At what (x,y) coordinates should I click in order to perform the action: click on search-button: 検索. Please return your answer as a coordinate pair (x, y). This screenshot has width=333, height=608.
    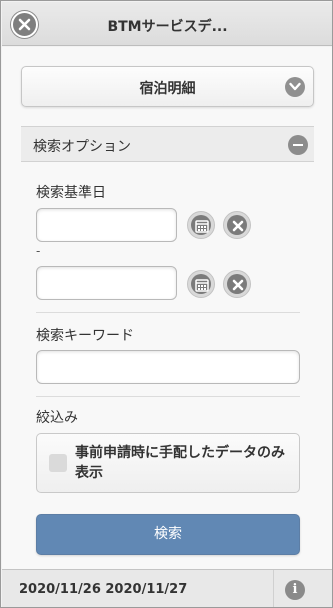
    Looking at the image, I should click on (168, 534).